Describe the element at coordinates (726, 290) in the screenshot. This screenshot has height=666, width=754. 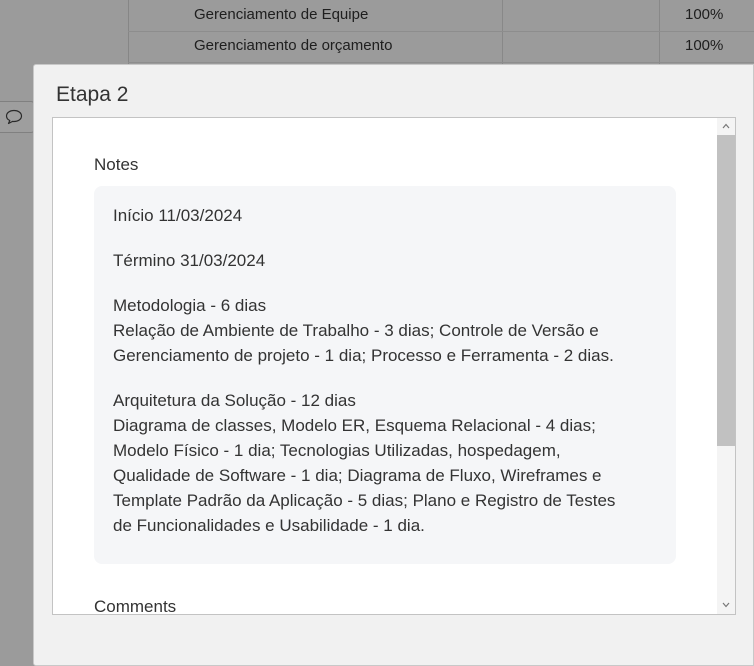
I see `scrollbar-thumb` at that location.